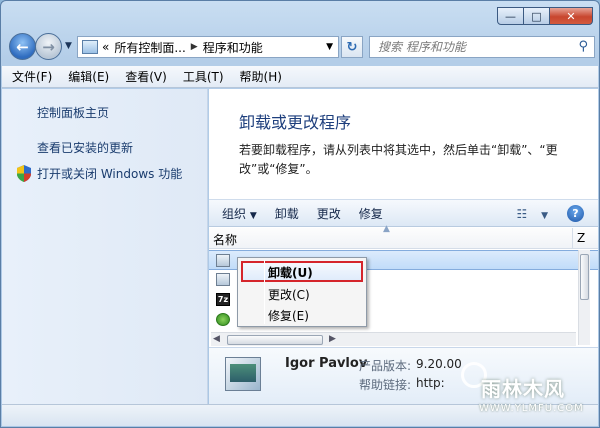  I want to click on watermark-text: 雨林木风, so click(523, 389).